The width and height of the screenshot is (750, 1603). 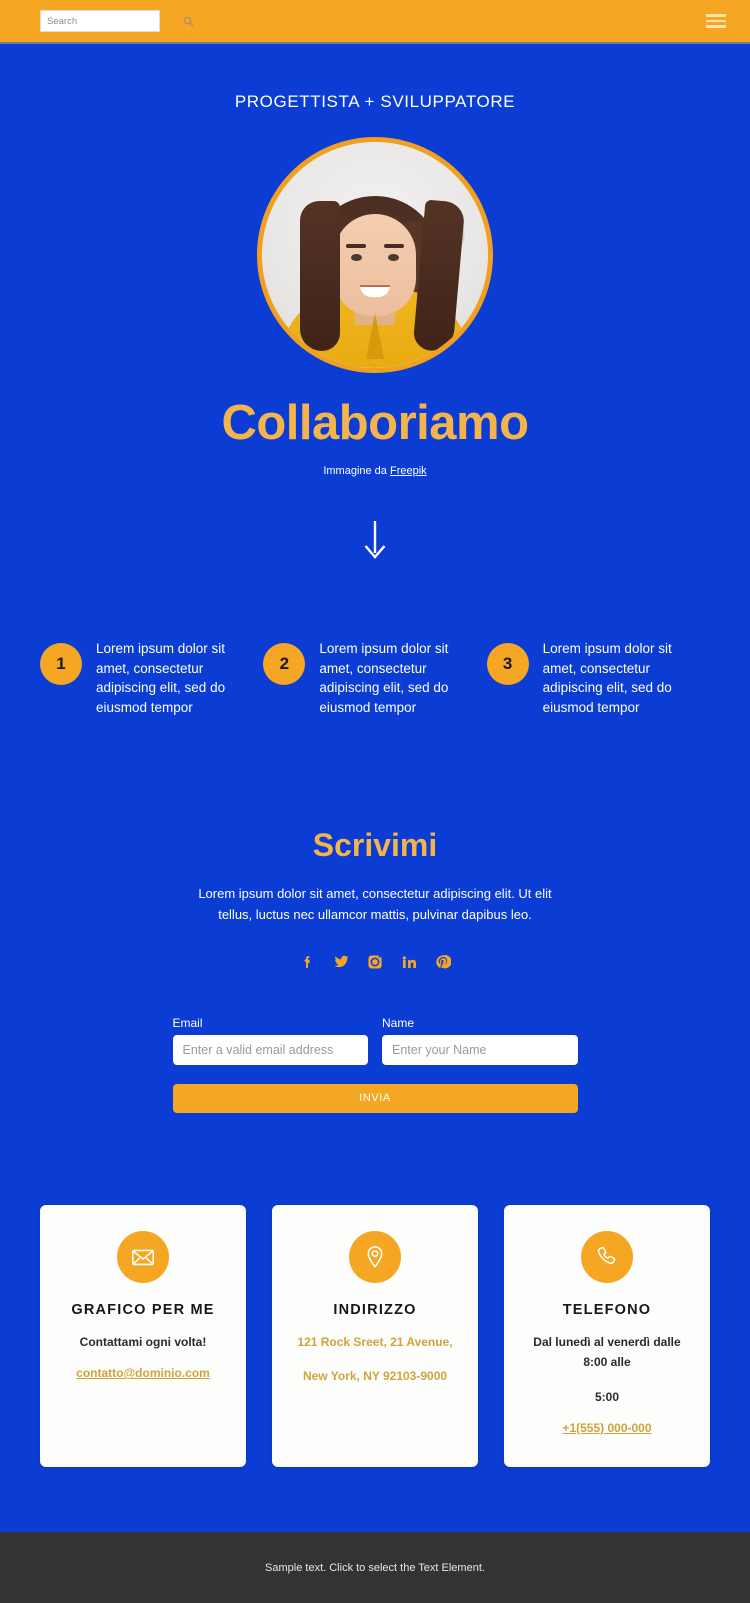 I want to click on location-pin-icon, so click(x=375, y=1257).